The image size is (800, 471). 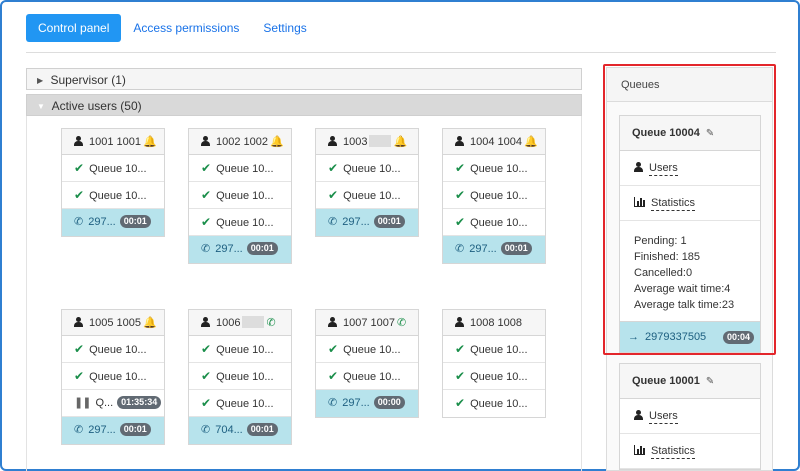 What do you see at coordinates (494, 323) in the screenshot?
I see `user-card-header: 1008 1008` at bounding box center [494, 323].